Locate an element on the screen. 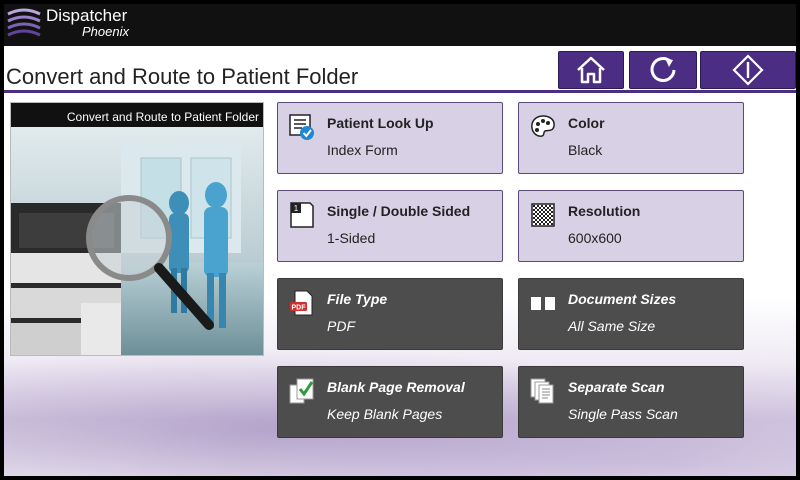 Image resolution: width=800 pixels, height=480 pixels. svg-text: 1 is located at coordinates (296, 208).